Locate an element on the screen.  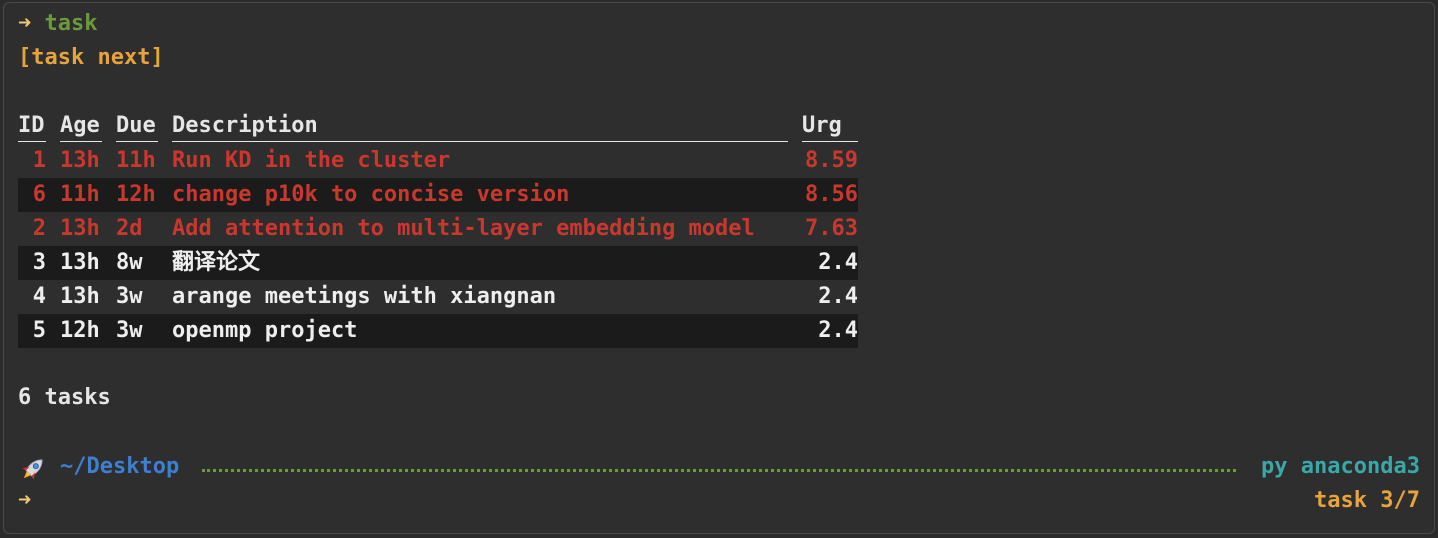
python-env-name: anaconda3 is located at coordinates (1360, 466).